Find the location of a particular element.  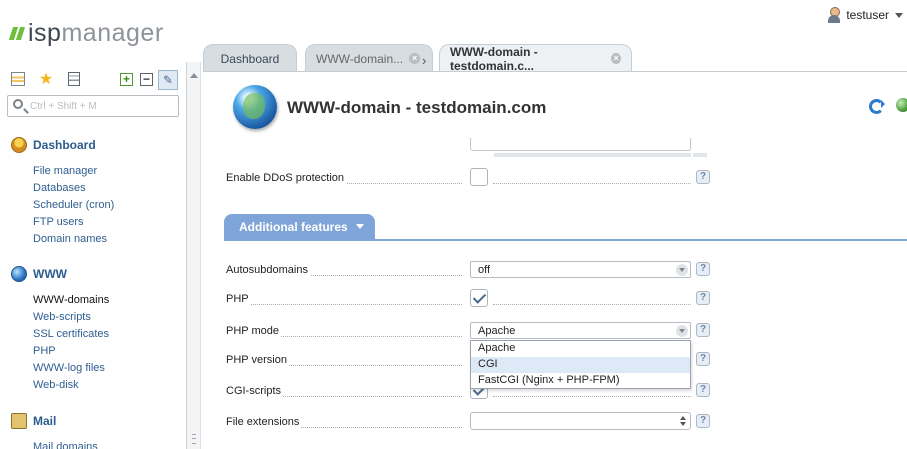

form-row-ddos: Enable DDoS protection ? is located at coordinates (471, 179).